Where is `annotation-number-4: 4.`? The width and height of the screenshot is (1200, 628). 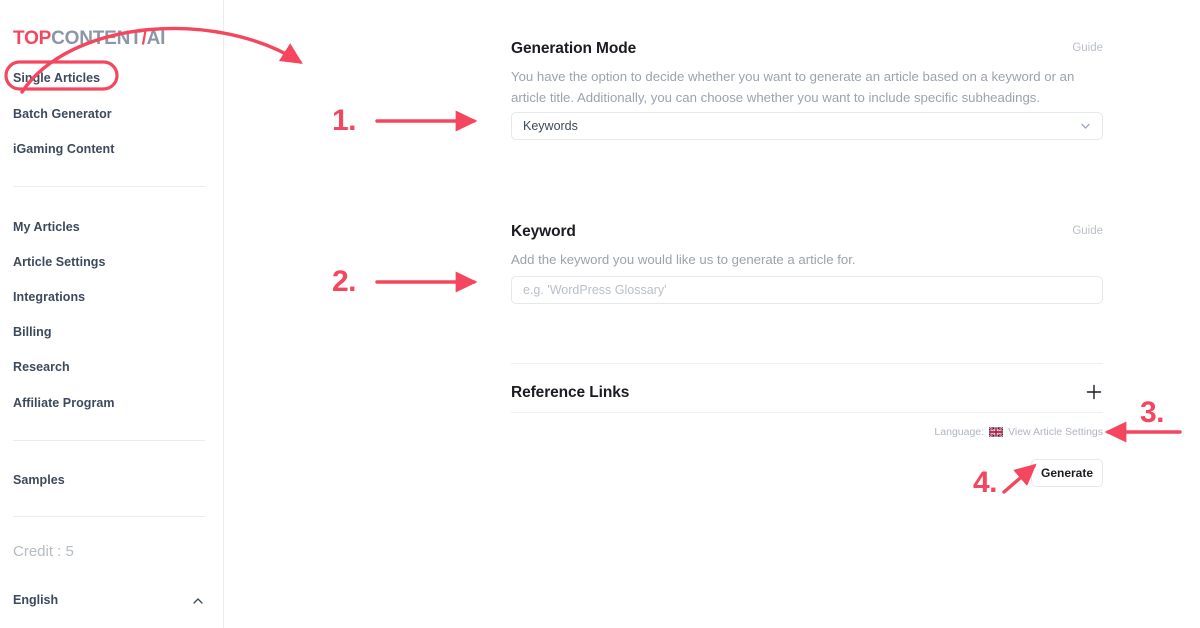 annotation-number-4: 4. is located at coordinates (985, 482).